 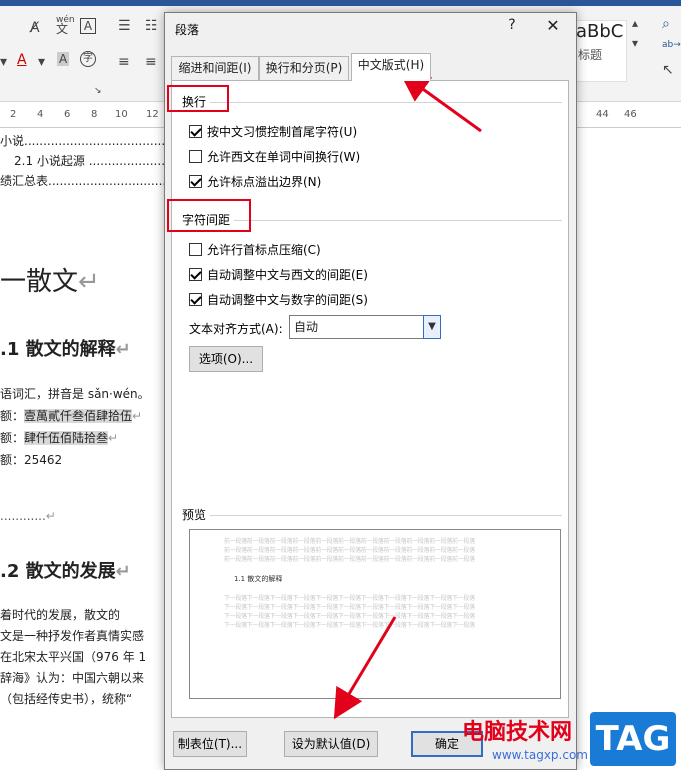 I want to click on arrow-to-tab, so click(x=440, y=102).